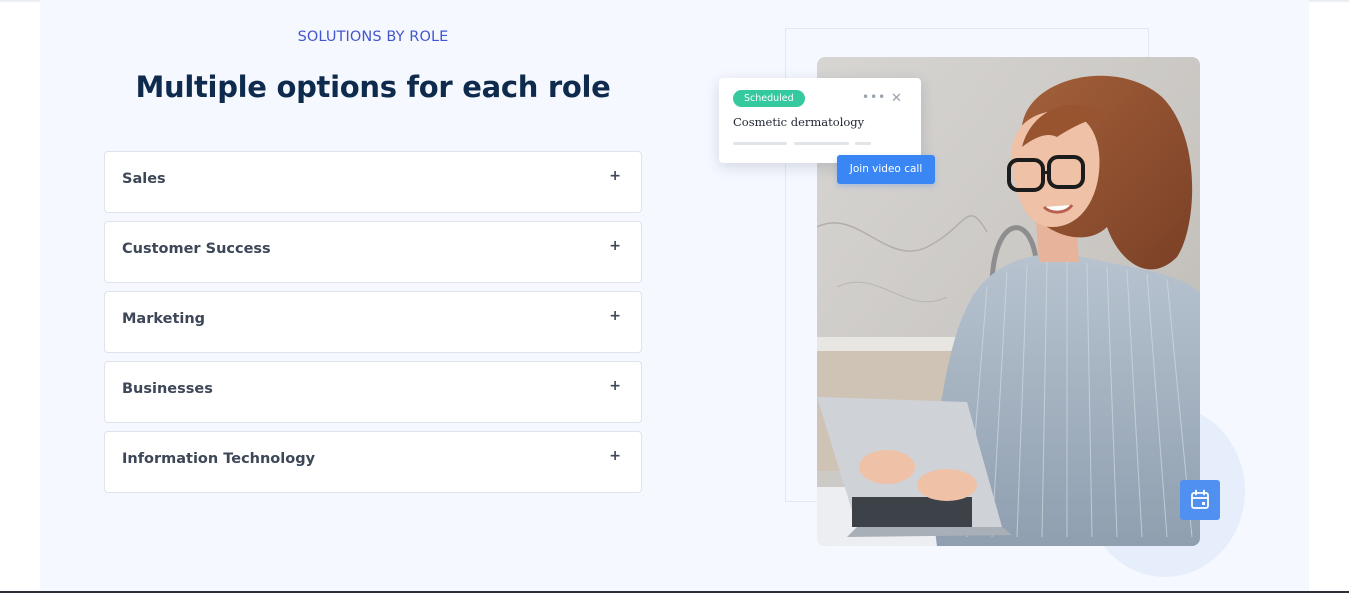 The height and width of the screenshot is (593, 1349). I want to click on section-heading: Multiple options for each role, so click(373, 87).